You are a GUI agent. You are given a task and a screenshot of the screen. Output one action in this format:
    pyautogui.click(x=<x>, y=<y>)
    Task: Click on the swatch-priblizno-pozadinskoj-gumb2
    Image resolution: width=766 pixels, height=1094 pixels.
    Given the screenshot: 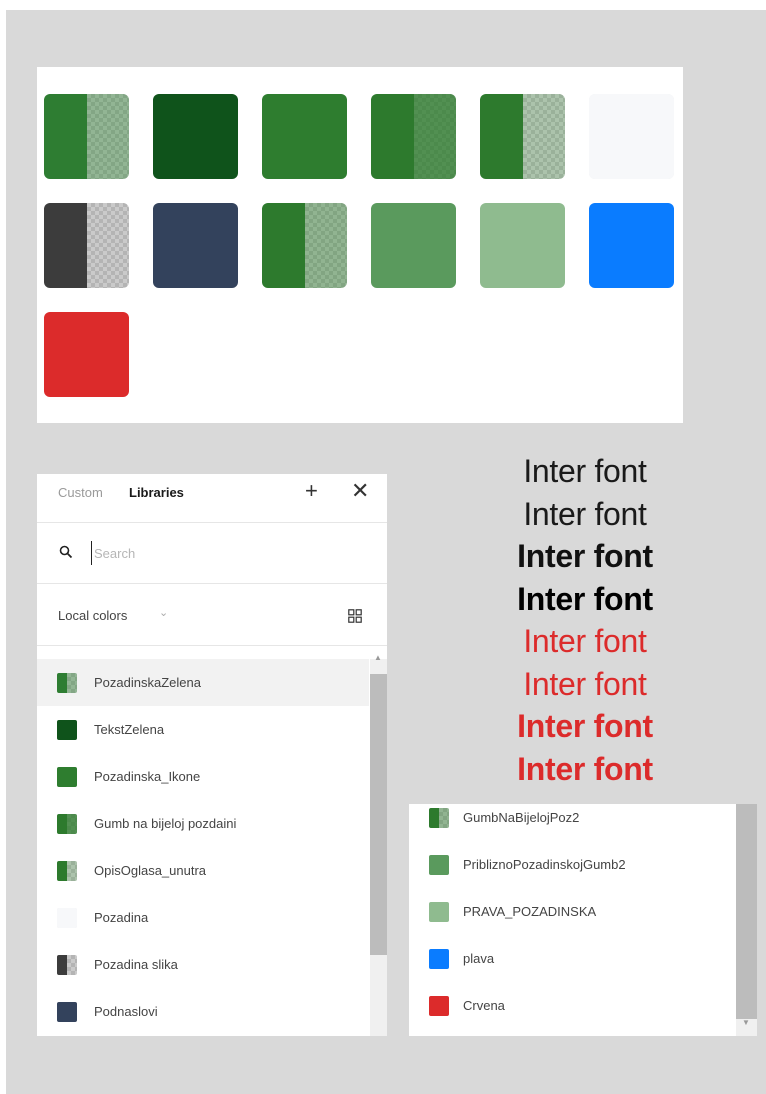 What is the action you would take?
    pyautogui.click(x=413, y=245)
    